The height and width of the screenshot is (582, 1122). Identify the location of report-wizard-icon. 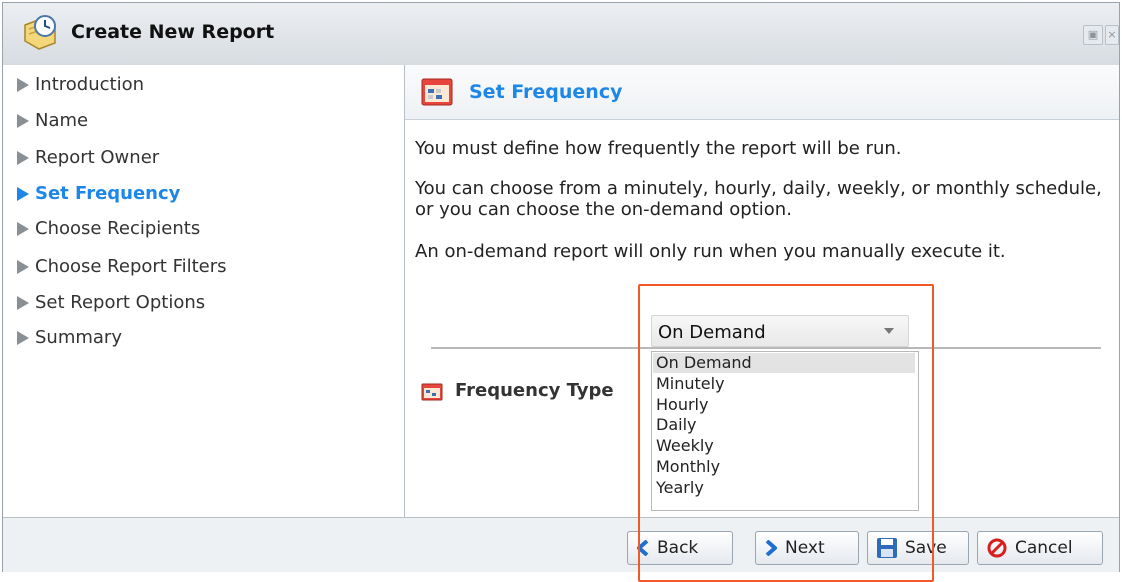
(40, 32).